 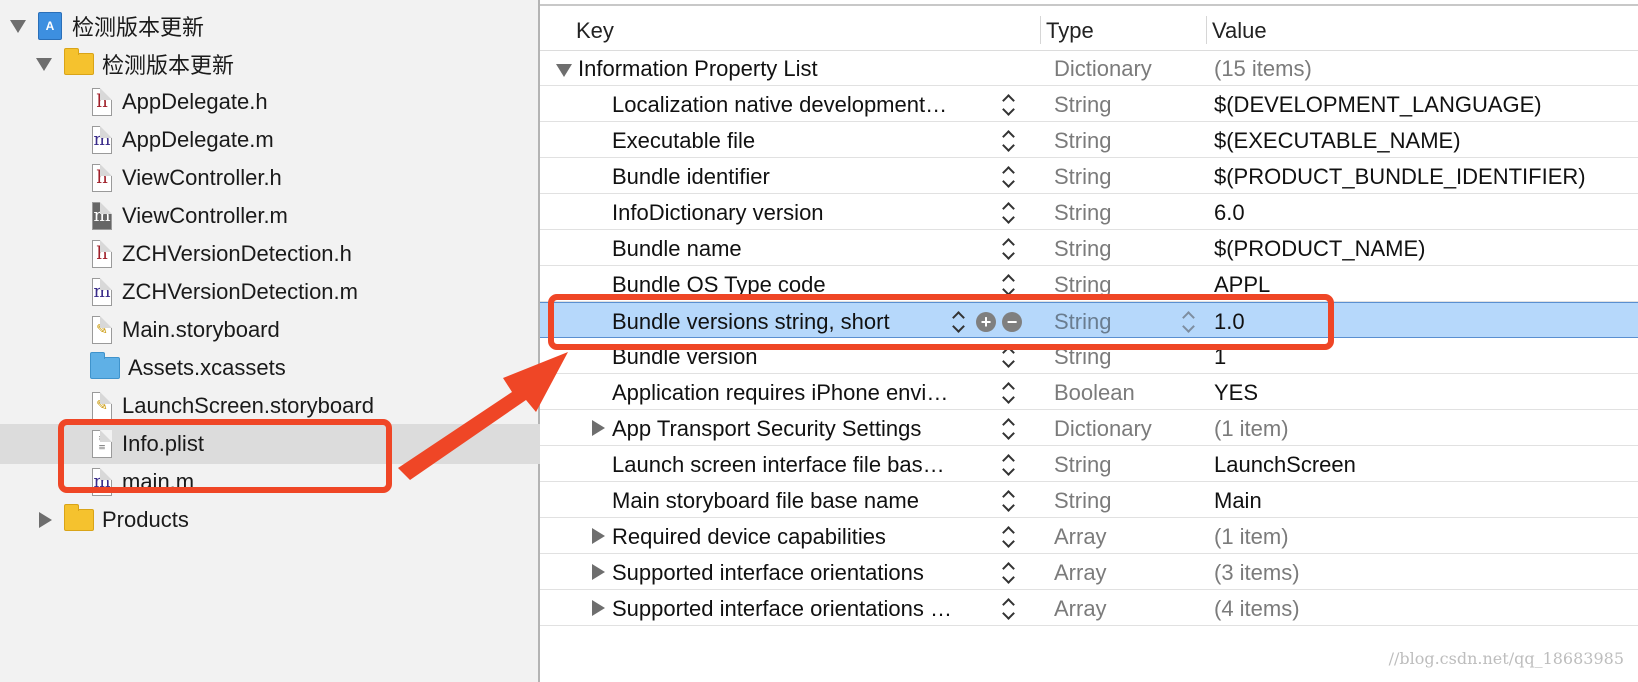 I want to click on annotation-arrow, so click(x=483, y=416).